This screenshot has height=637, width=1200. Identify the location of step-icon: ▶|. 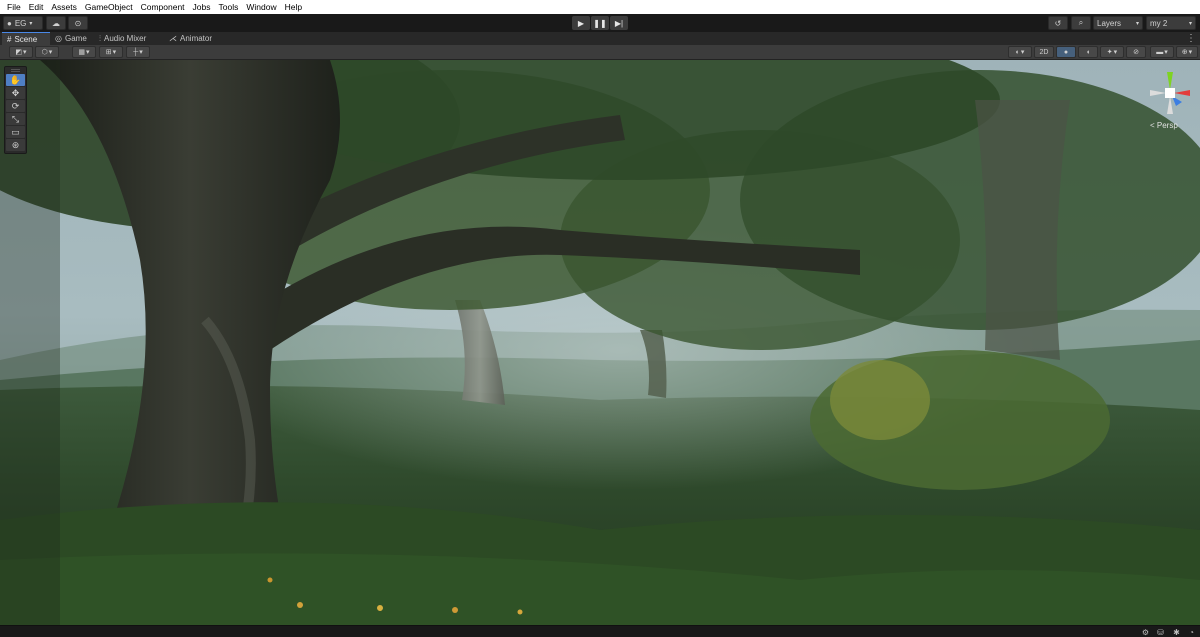
(619, 23).